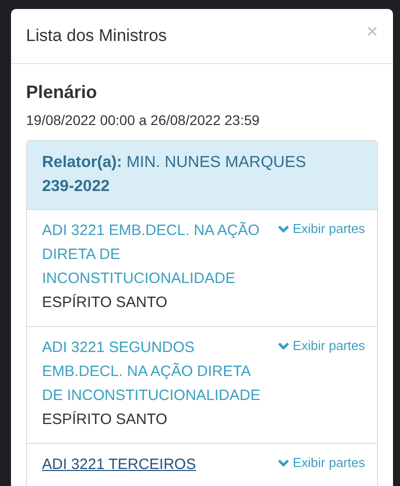 The width and height of the screenshot is (400, 486). What do you see at coordinates (76, 186) in the screenshot?
I see `case-number: 239-2022` at bounding box center [76, 186].